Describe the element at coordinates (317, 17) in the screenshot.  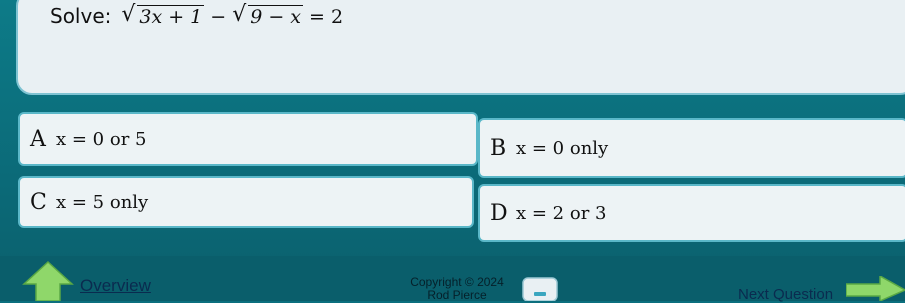
I see `equals-sign: =` at that location.